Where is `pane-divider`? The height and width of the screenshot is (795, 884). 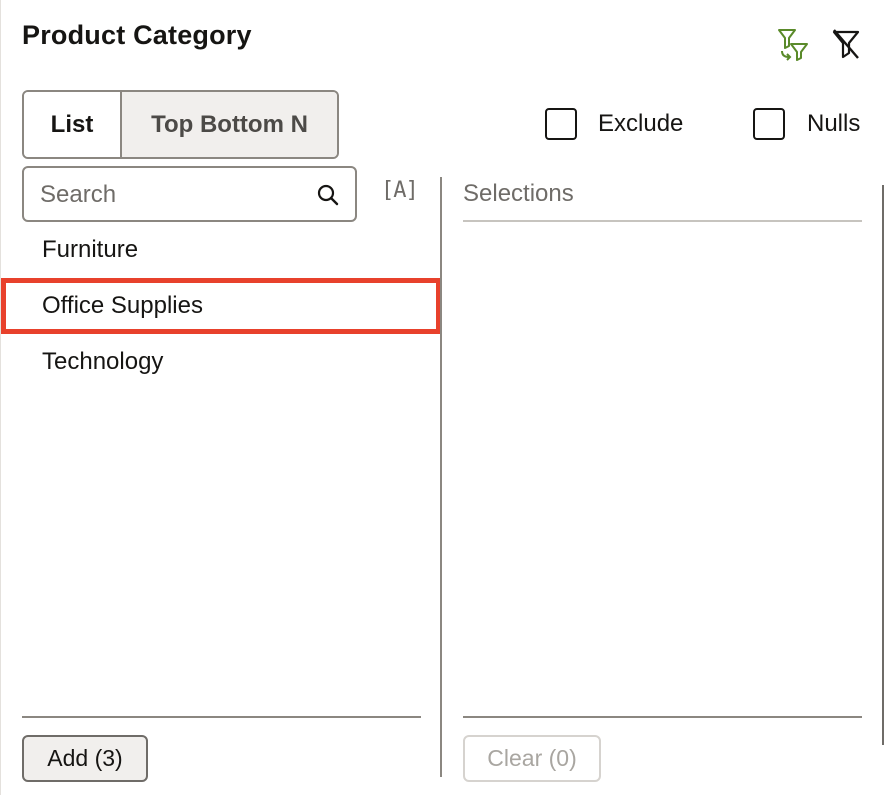 pane-divider is located at coordinates (441, 477).